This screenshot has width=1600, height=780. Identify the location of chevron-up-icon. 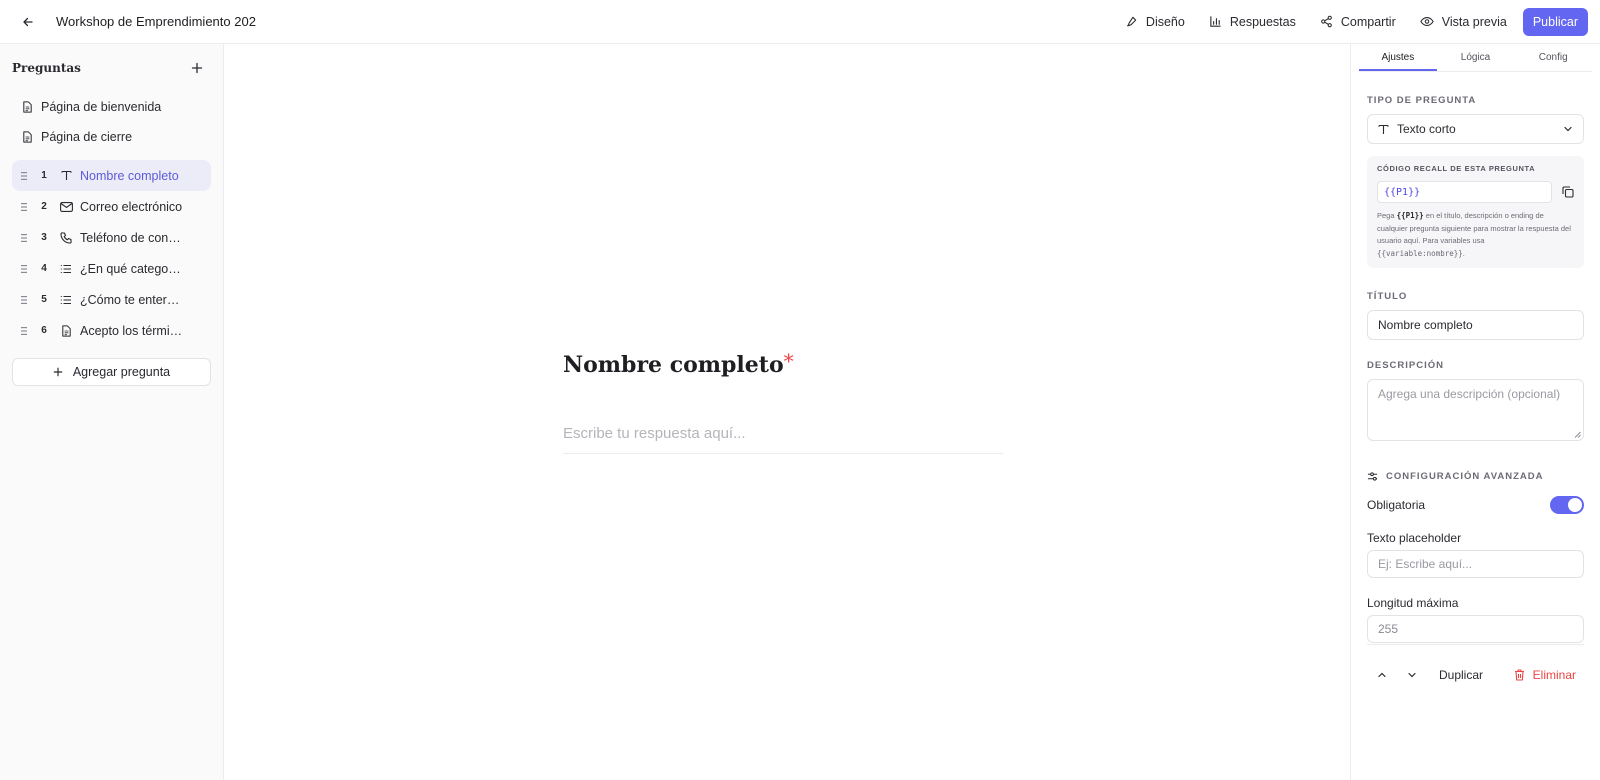
(1382, 675).